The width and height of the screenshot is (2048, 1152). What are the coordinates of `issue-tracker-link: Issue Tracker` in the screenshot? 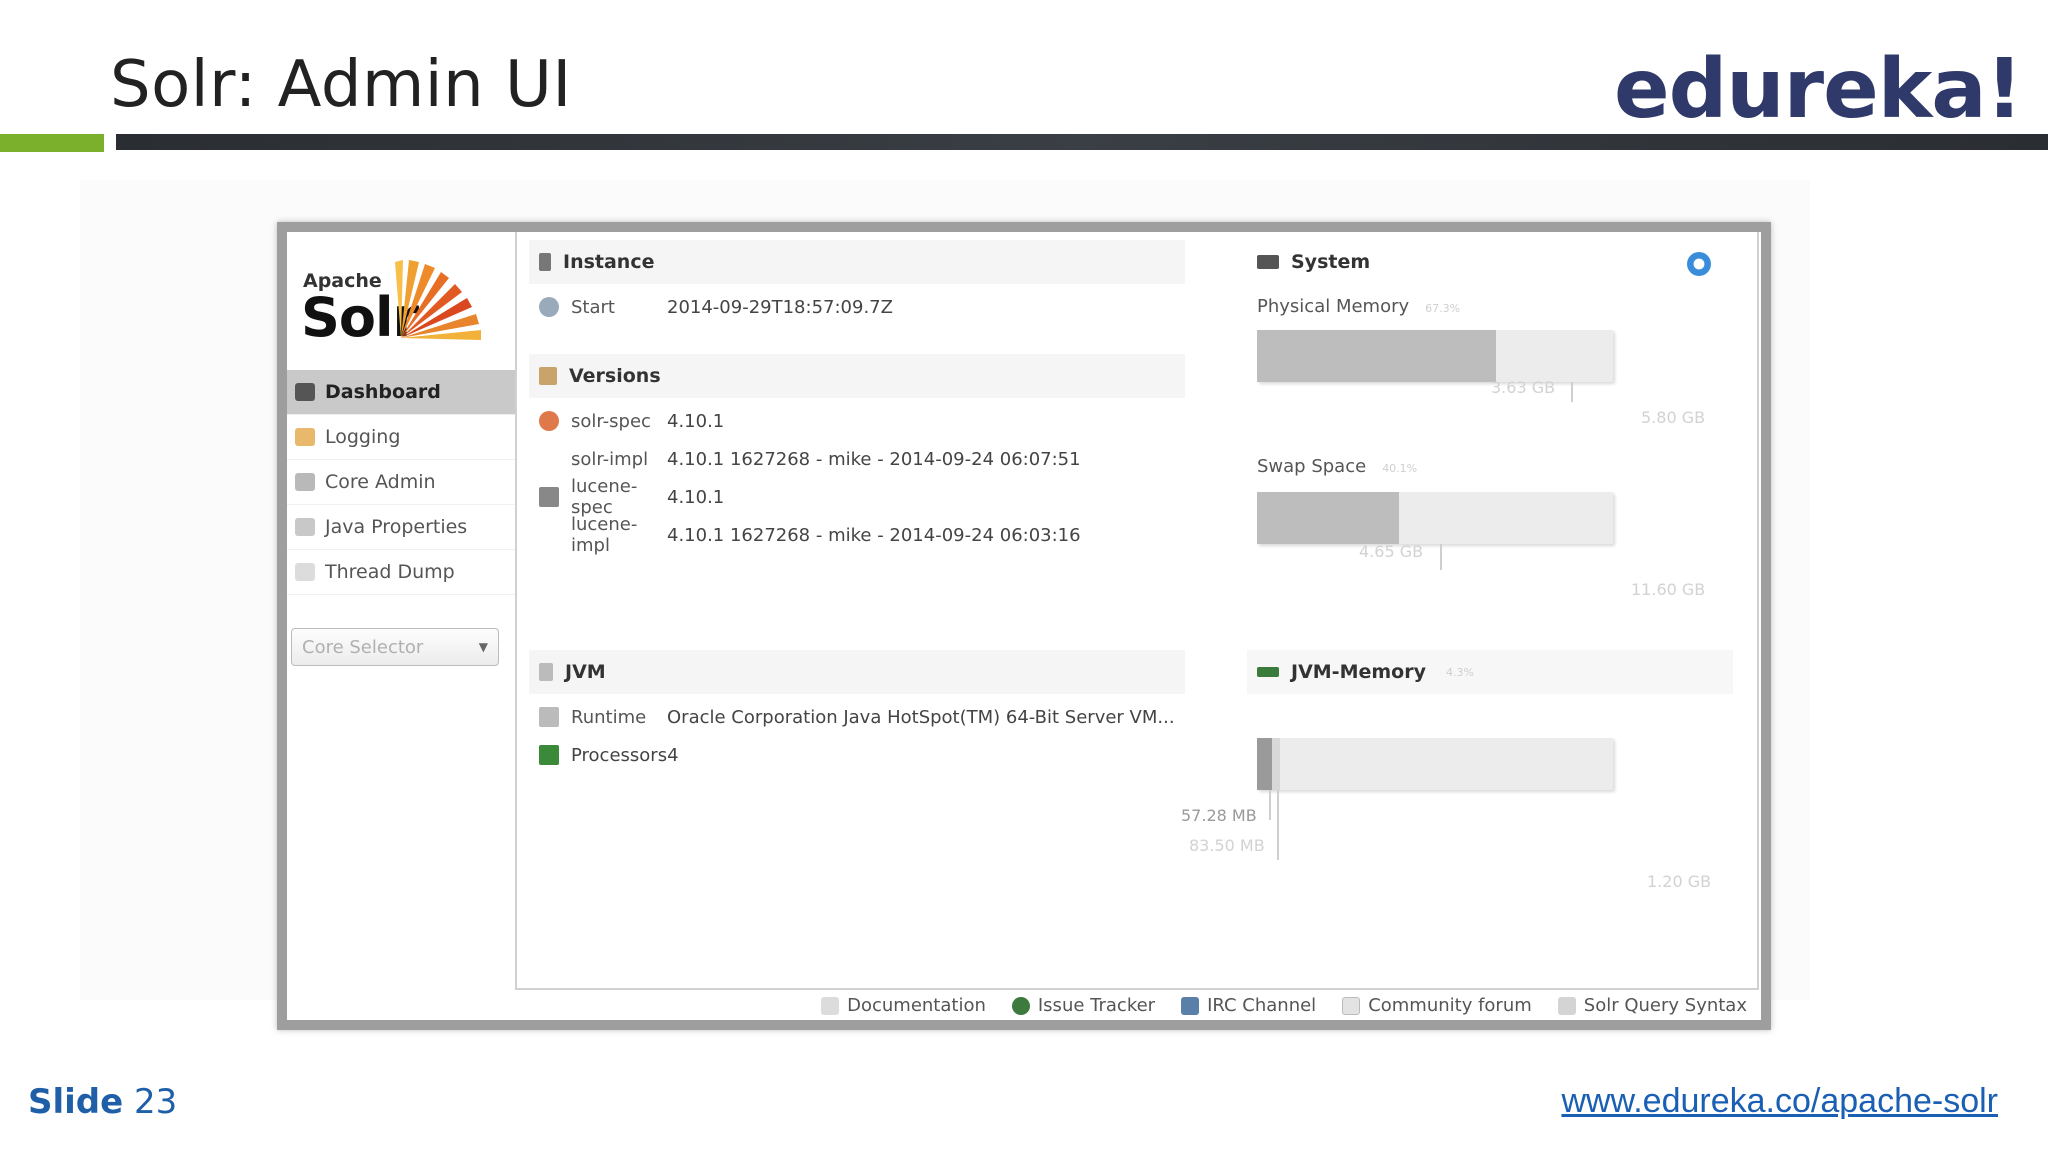 It's located at (1083, 1005).